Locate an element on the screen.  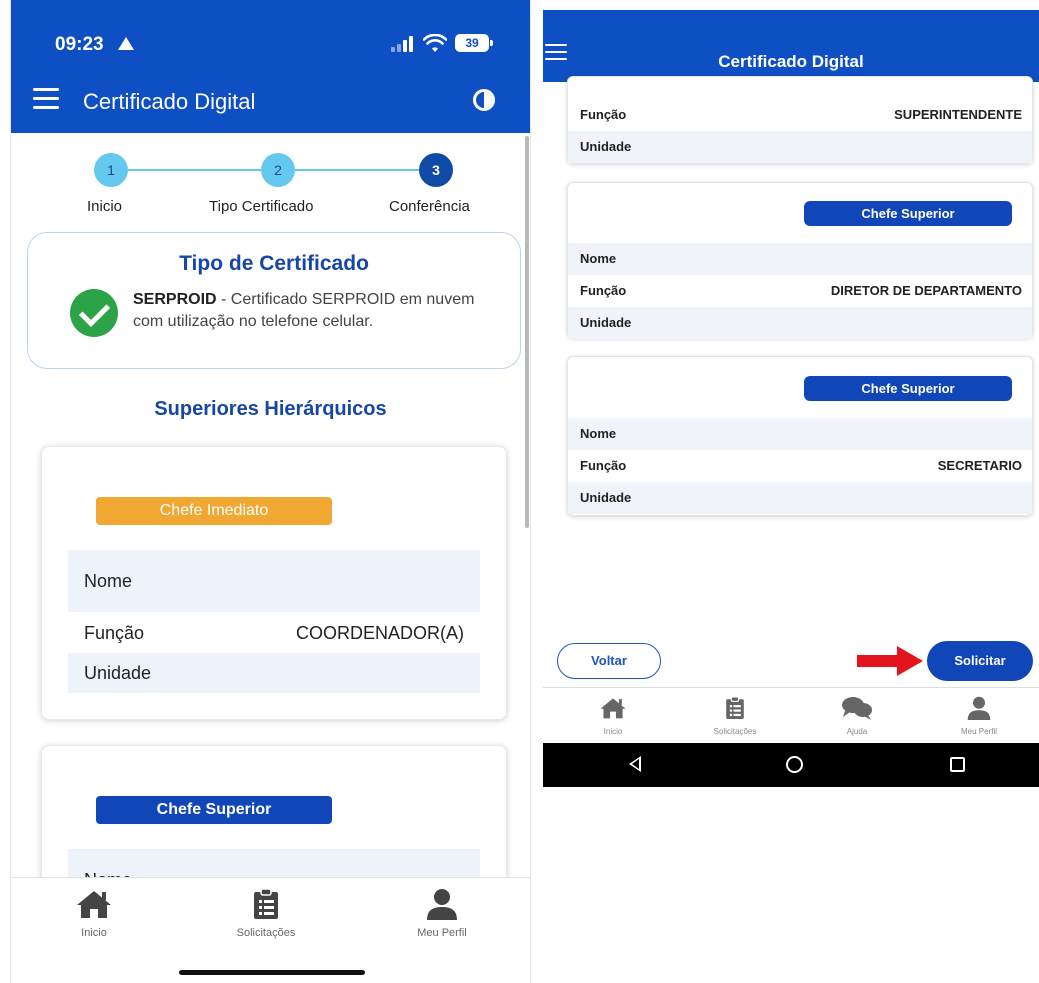
android-system-navigation is located at coordinates (791, 765).